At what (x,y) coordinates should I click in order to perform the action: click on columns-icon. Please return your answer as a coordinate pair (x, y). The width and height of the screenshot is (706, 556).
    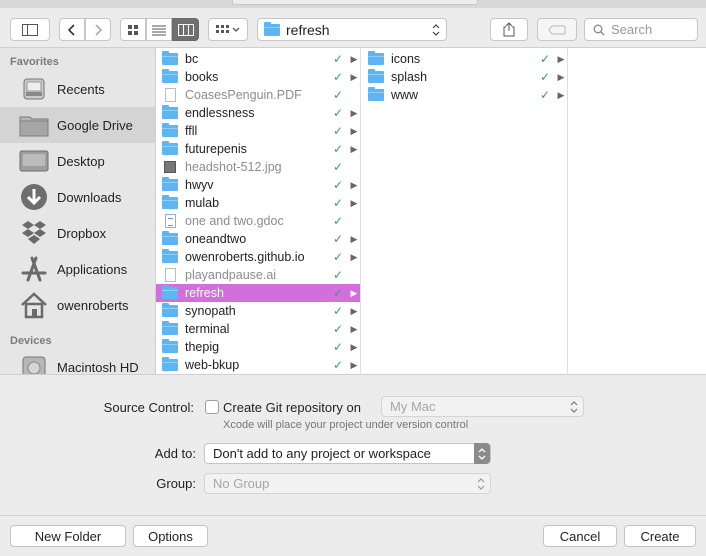
    Looking at the image, I should click on (185, 29).